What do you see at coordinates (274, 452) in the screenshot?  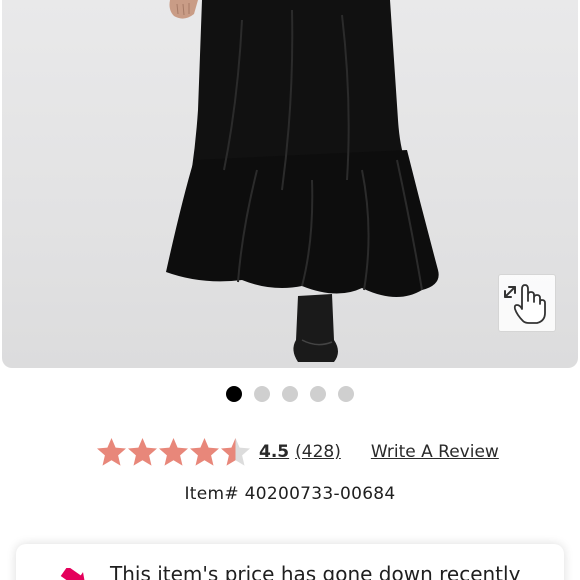 I see `rating-value: 4.5` at bounding box center [274, 452].